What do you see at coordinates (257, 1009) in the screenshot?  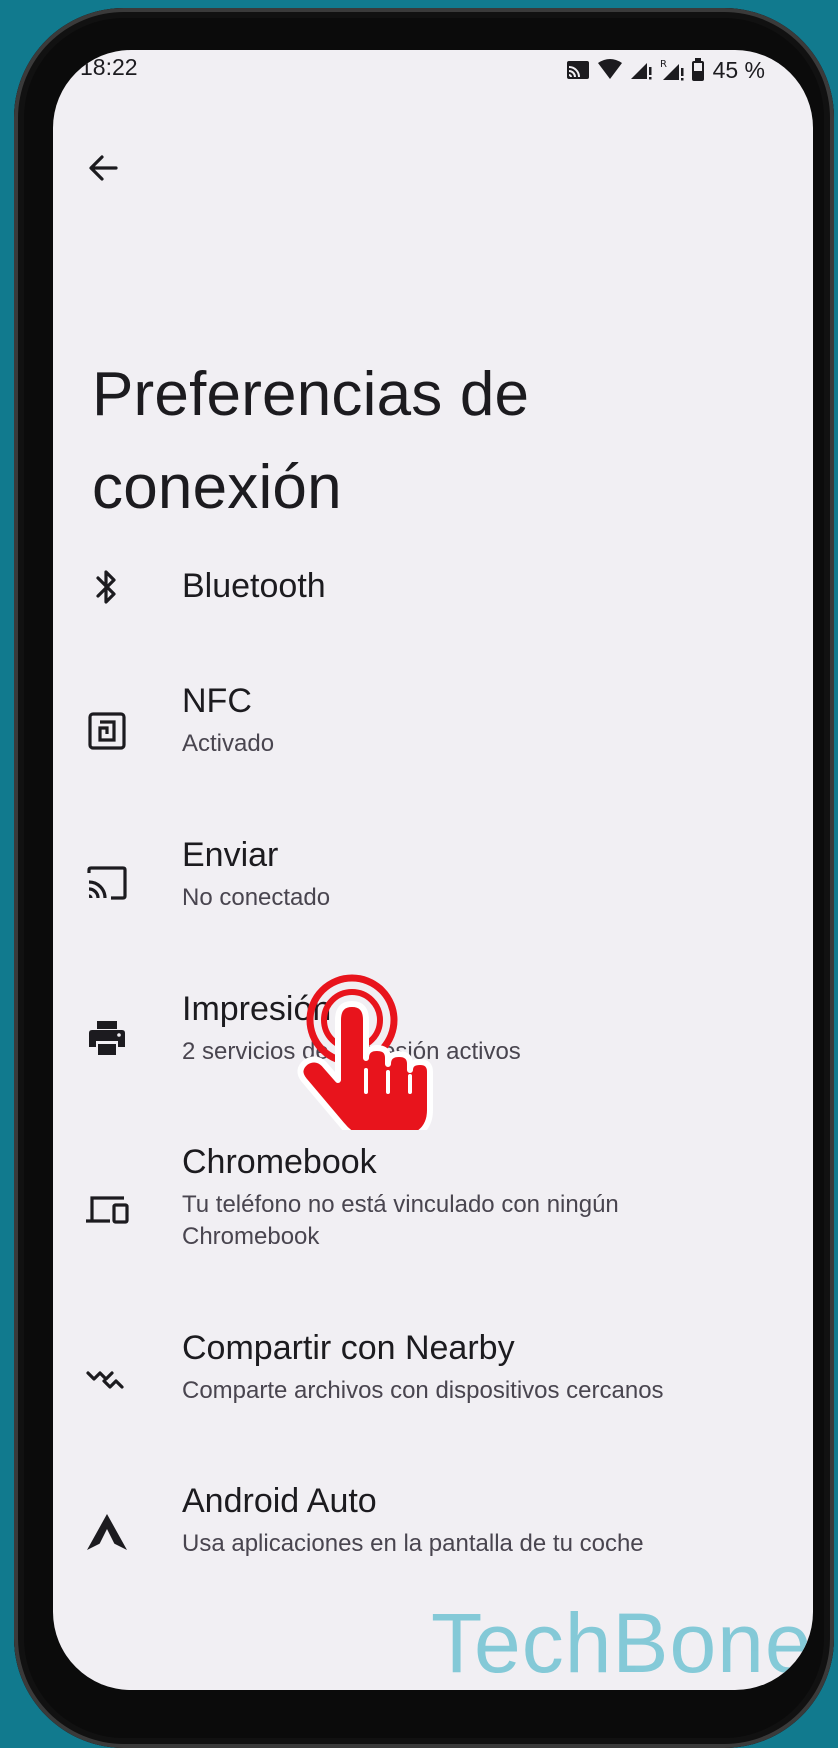 I see `item-title: Impresión` at bounding box center [257, 1009].